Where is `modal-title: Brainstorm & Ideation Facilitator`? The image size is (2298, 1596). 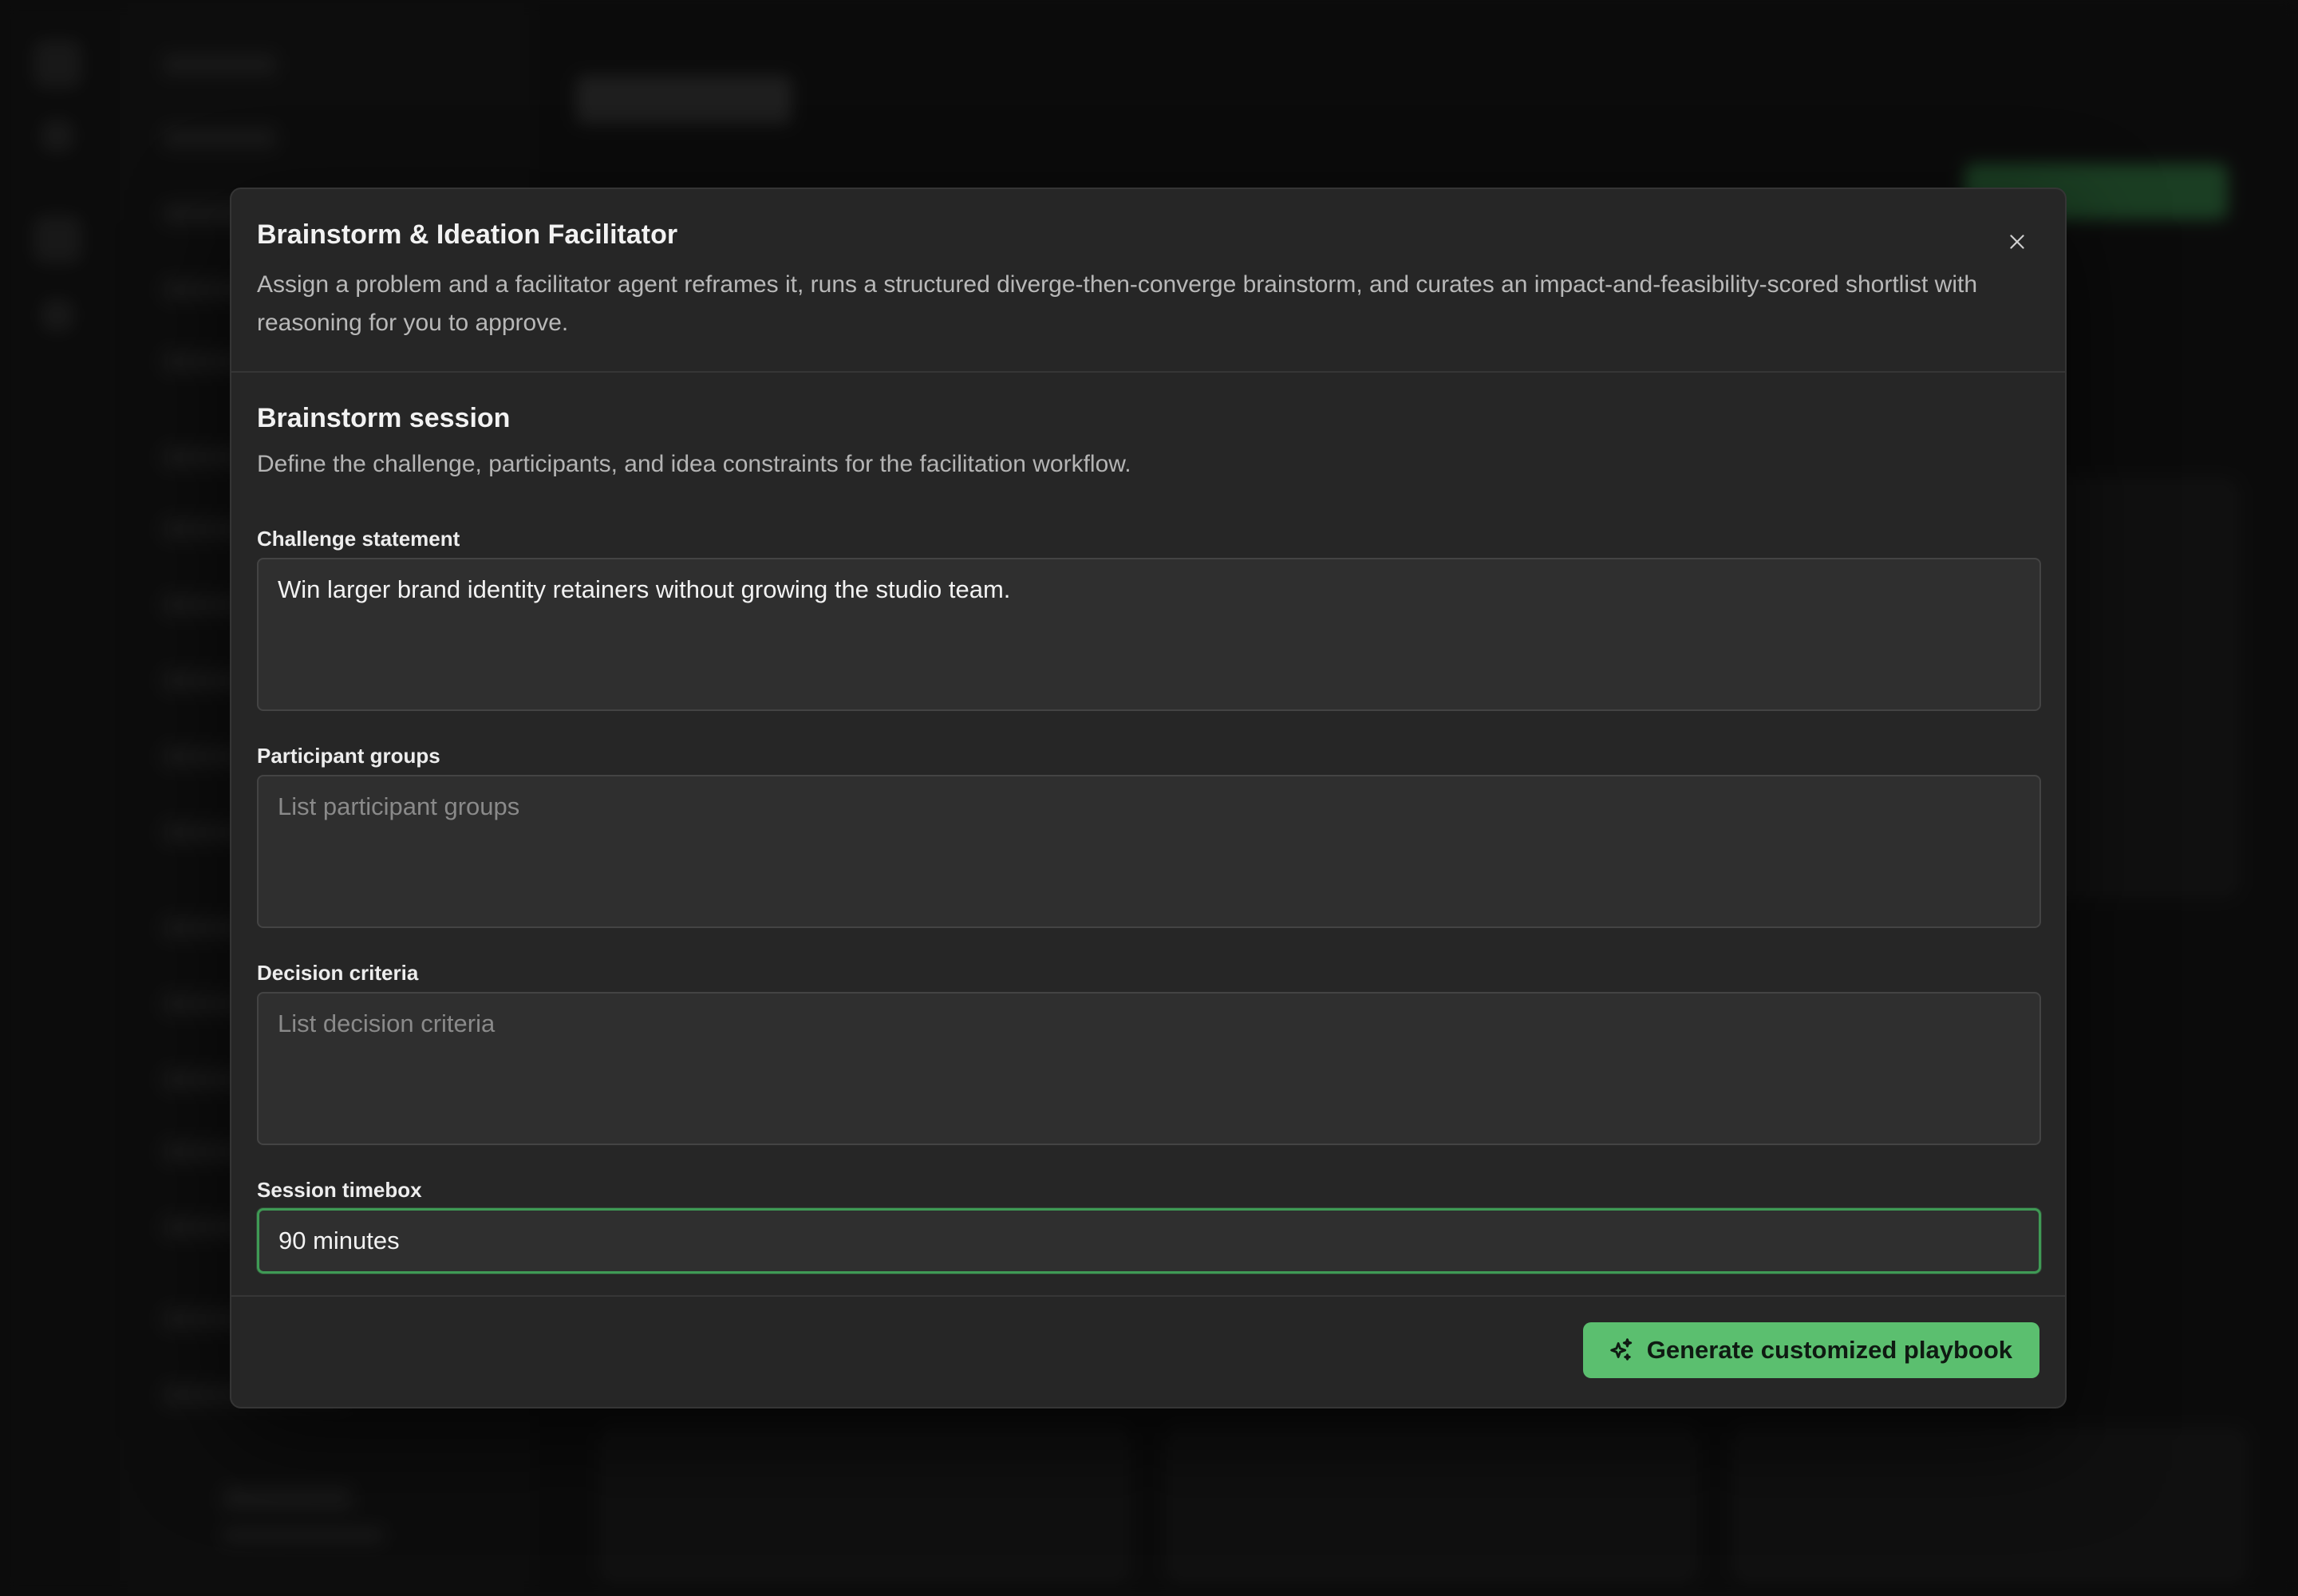
modal-title: Brainstorm & Ideation Facilitator is located at coordinates (468, 234).